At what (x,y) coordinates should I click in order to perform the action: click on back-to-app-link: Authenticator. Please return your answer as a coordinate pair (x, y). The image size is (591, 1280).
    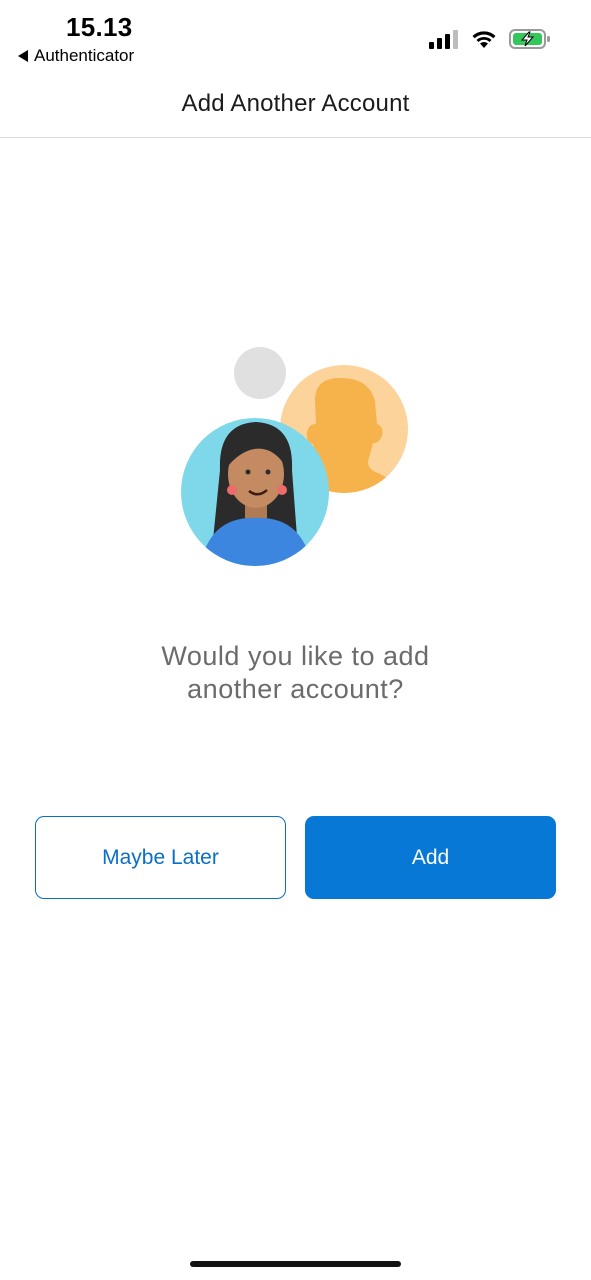
    Looking at the image, I should click on (76, 56).